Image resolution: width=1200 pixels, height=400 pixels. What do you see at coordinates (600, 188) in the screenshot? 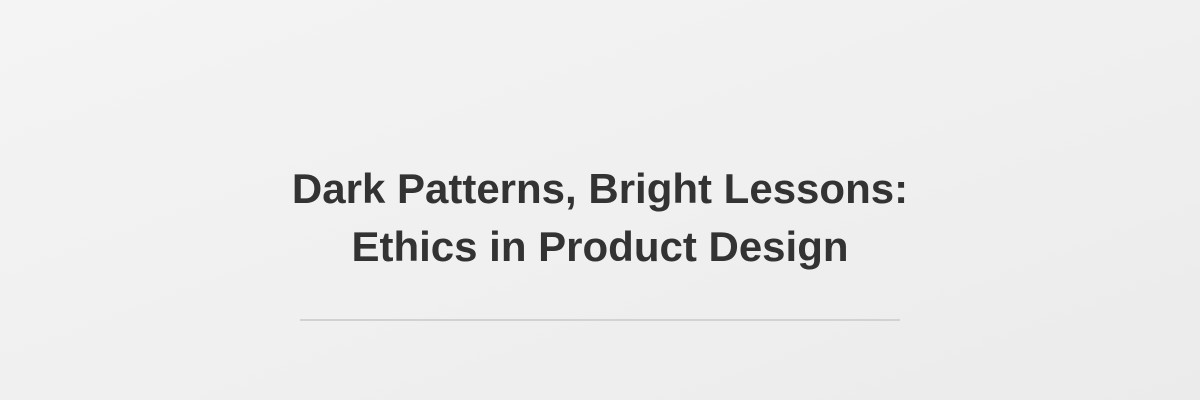
I see `title-line-1: Dark Patterns, Bright Lessons:` at bounding box center [600, 188].